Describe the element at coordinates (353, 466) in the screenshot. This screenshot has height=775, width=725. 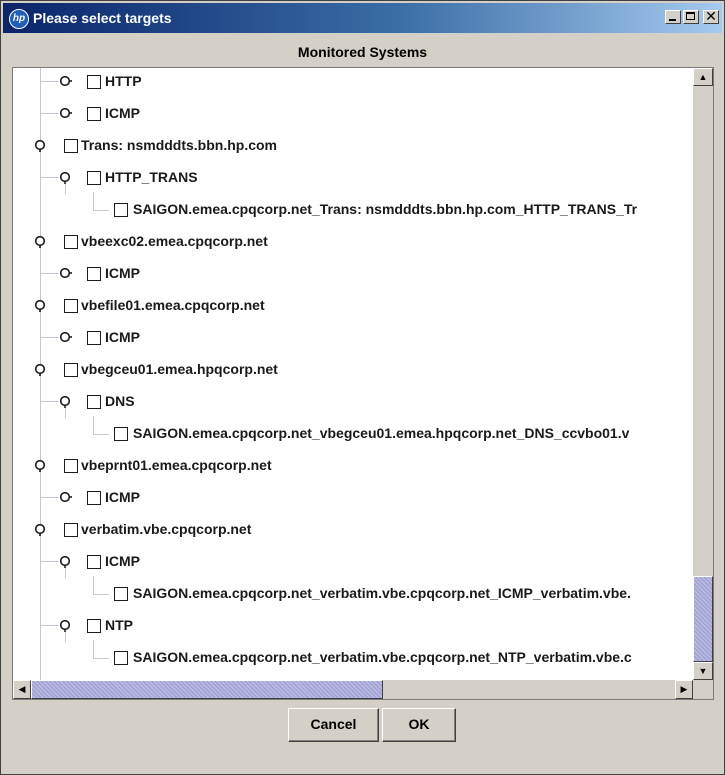
I see `tree-system-row: vbeprnt01.emea.cpqcorp.net` at that location.